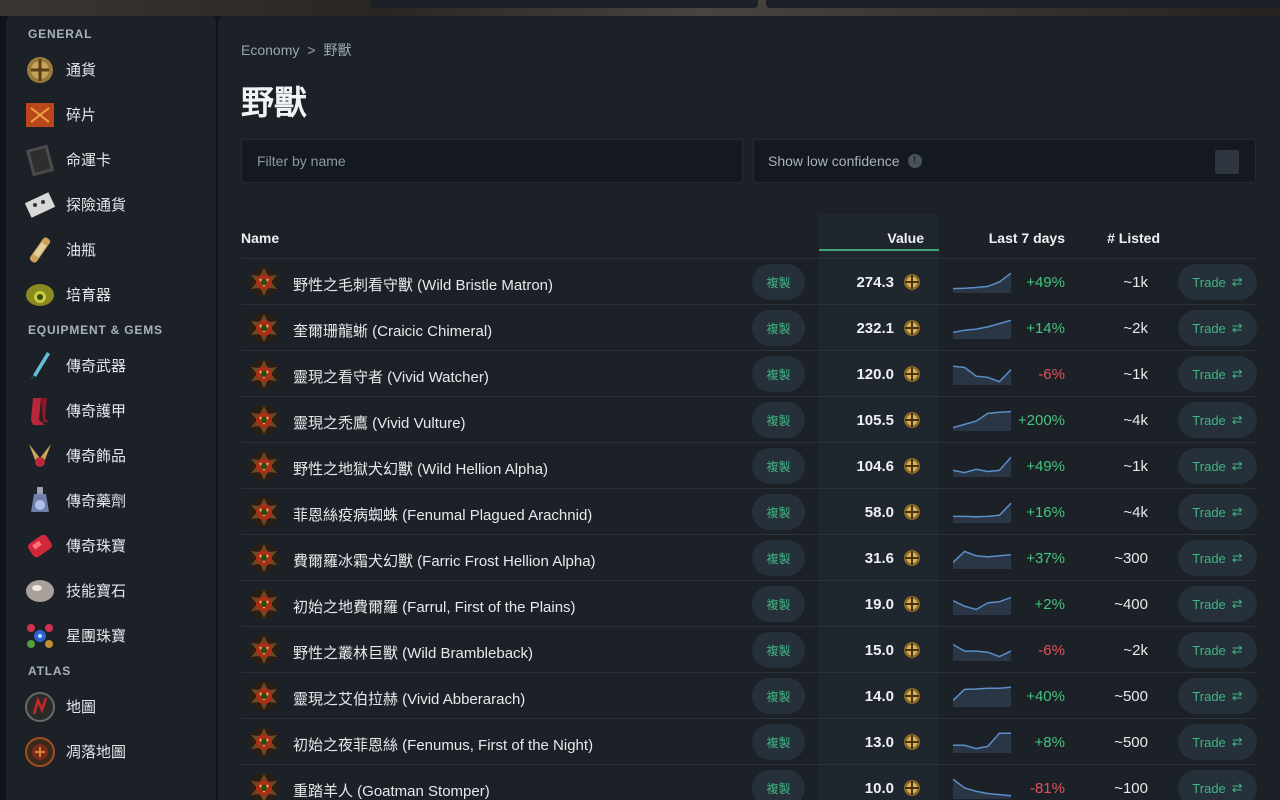 This screenshot has width=1280, height=800. What do you see at coordinates (40, 70) in the screenshot?
I see `currency-orb-icon` at bounding box center [40, 70].